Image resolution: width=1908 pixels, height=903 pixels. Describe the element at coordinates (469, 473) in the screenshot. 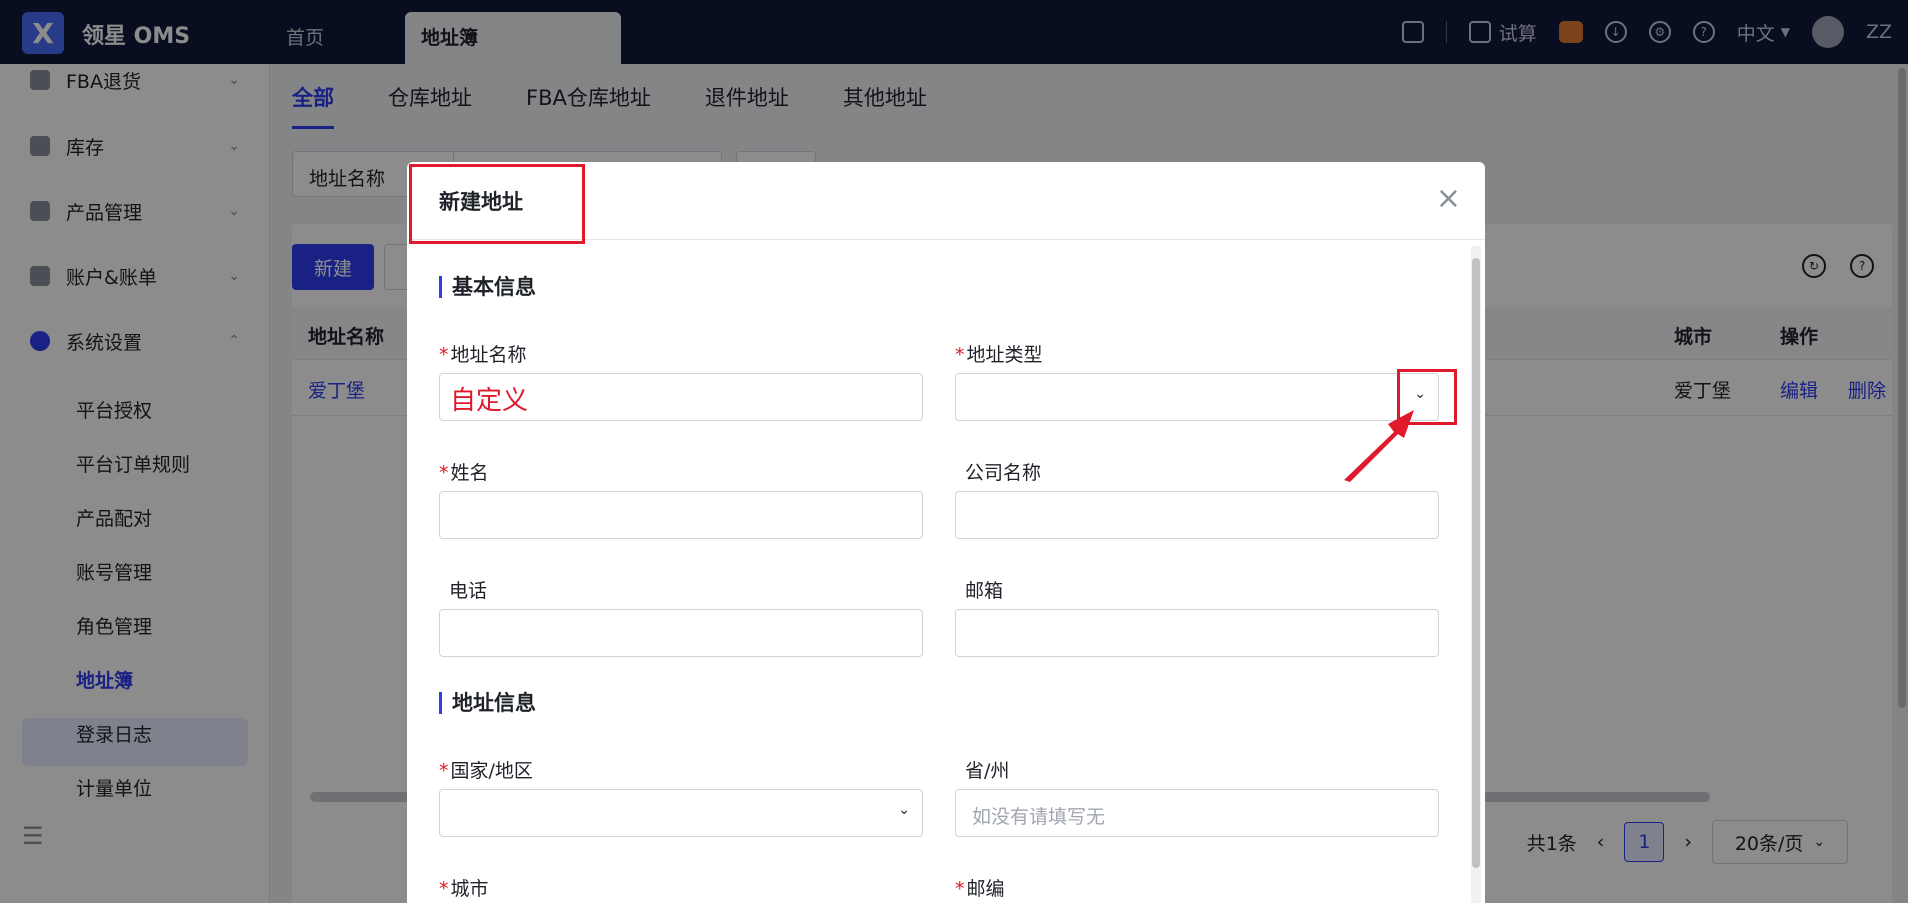

I see `name-label-text: 姓名` at that location.